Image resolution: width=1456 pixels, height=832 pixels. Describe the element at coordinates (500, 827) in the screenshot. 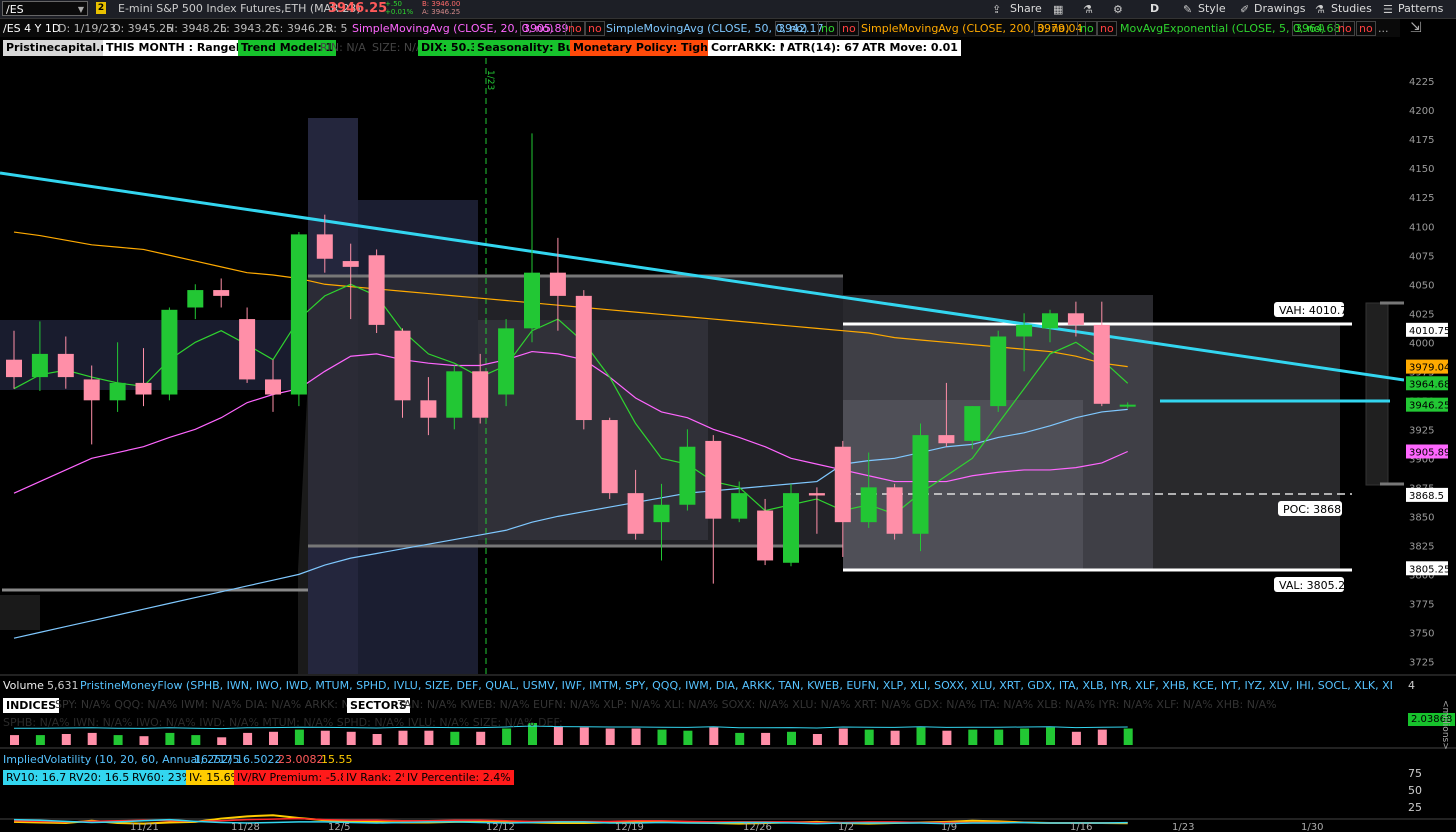

I see `x-axis-label: 12/12` at that location.